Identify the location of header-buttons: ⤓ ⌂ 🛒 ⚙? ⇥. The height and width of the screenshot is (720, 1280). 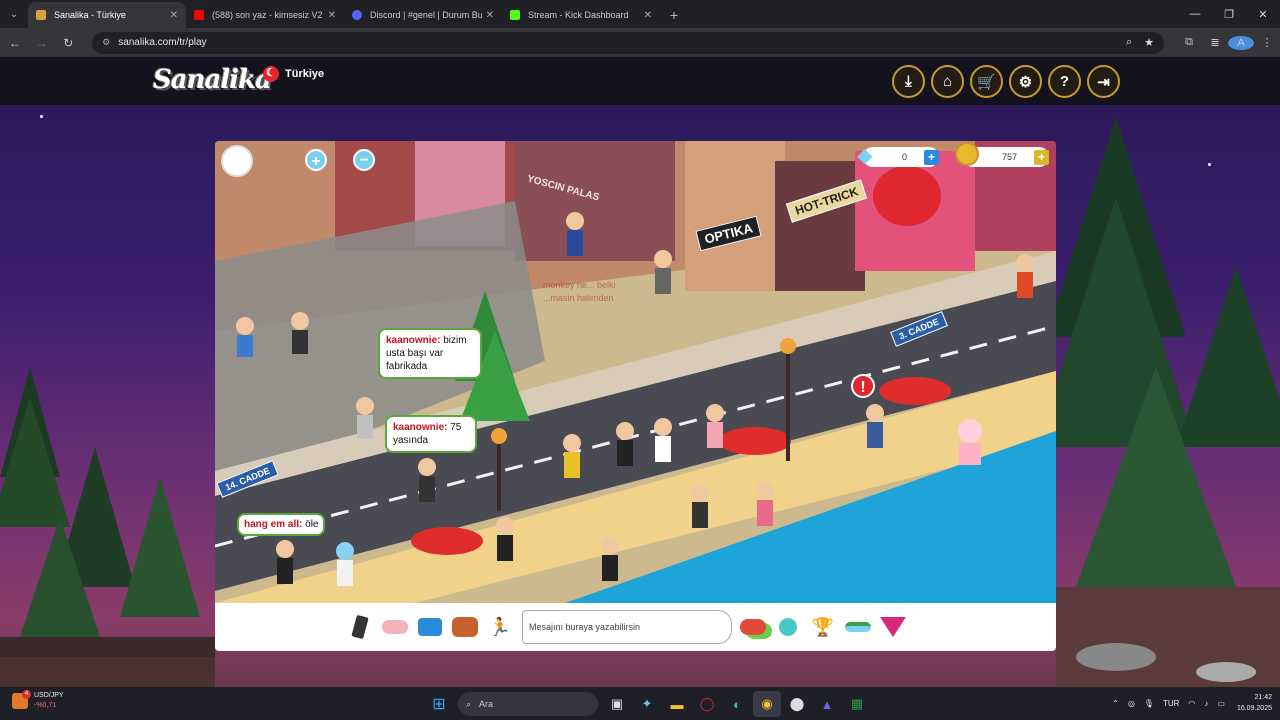
(1009, 81).